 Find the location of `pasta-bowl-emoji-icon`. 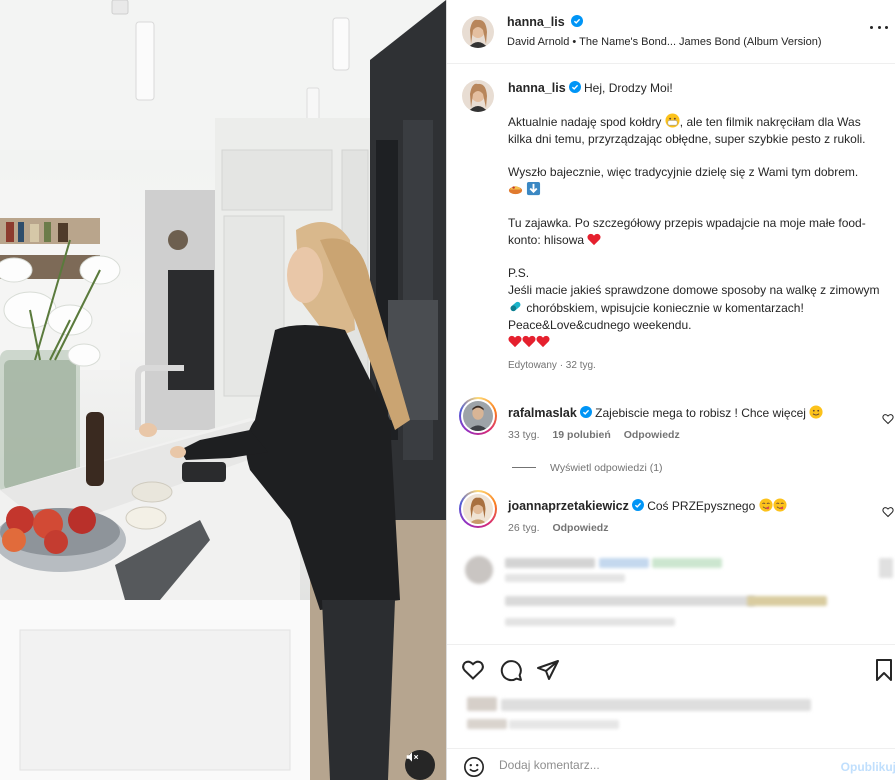

pasta-bowl-emoji-icon is located at coordinates (515, 190).